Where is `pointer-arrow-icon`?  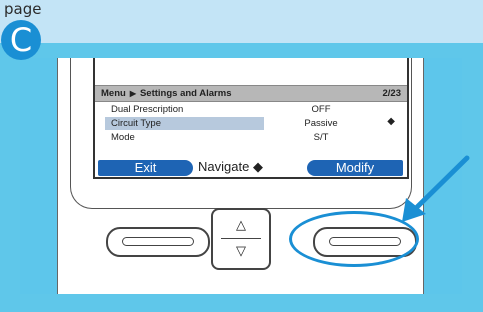
pointer-arrow-icon is located at coordinates (436, 188).